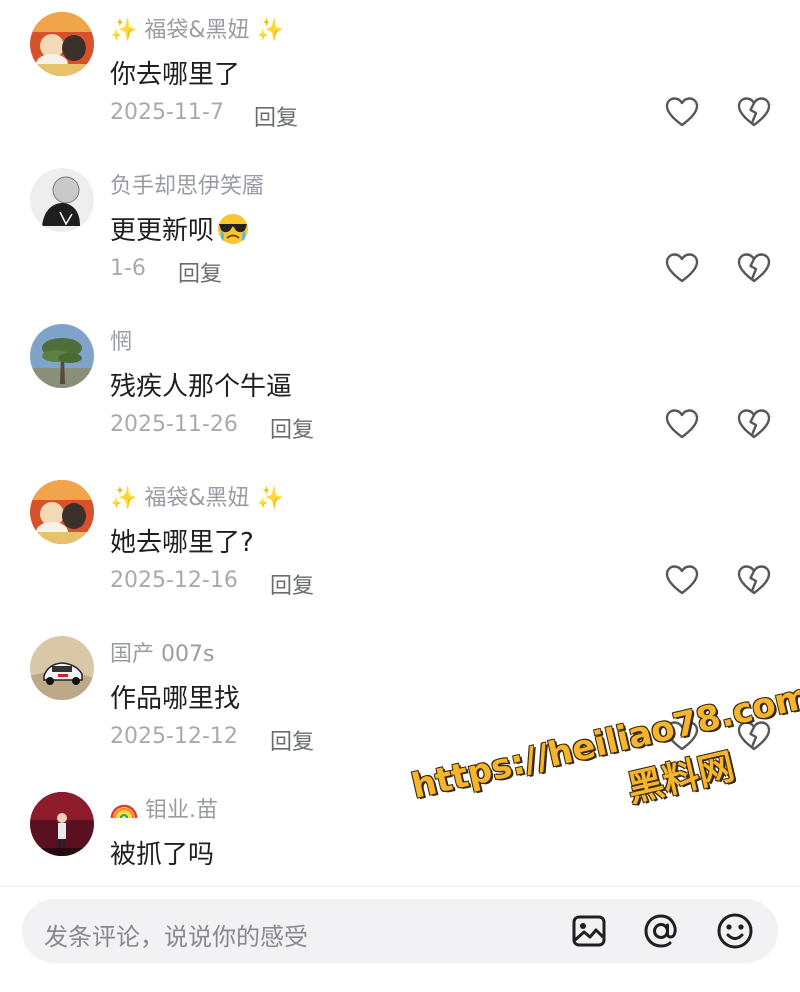 The image size is (800, 992). Describe the element at coordinates (661, 931) in the screenshot. I see `mention-icon` at that location.